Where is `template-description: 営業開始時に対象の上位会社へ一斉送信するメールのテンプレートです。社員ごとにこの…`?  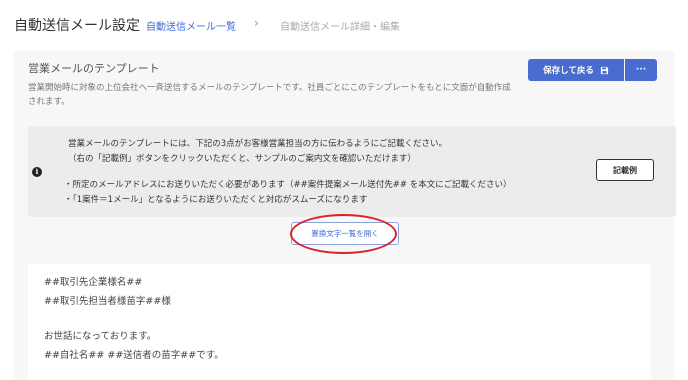
template-description: 営業開始時に対象の上位会社へ一斉送信するメールのテンプレートです。社員ごとにこの… is located at coordinates (269, 95).